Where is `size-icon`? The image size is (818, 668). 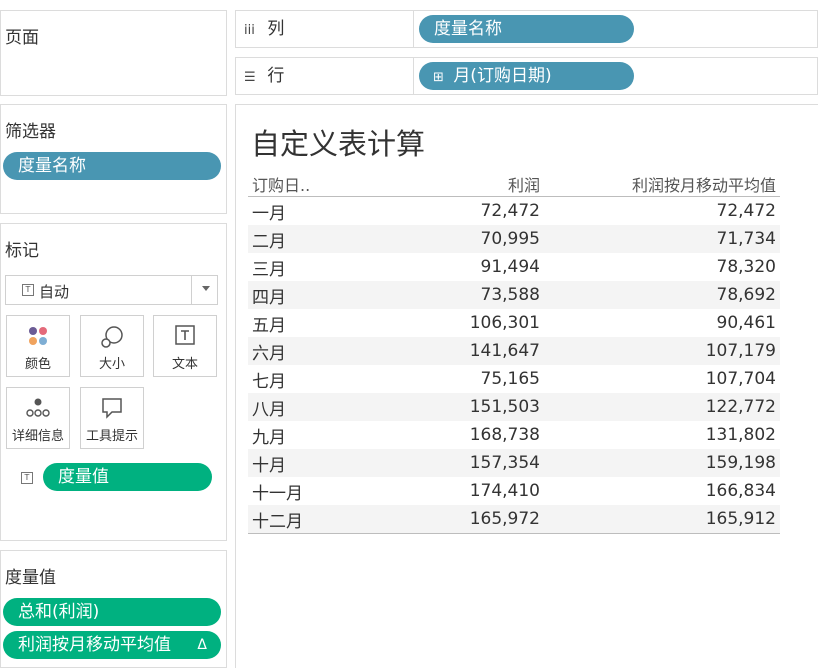 size-icon is located at coordinates (112, 337).